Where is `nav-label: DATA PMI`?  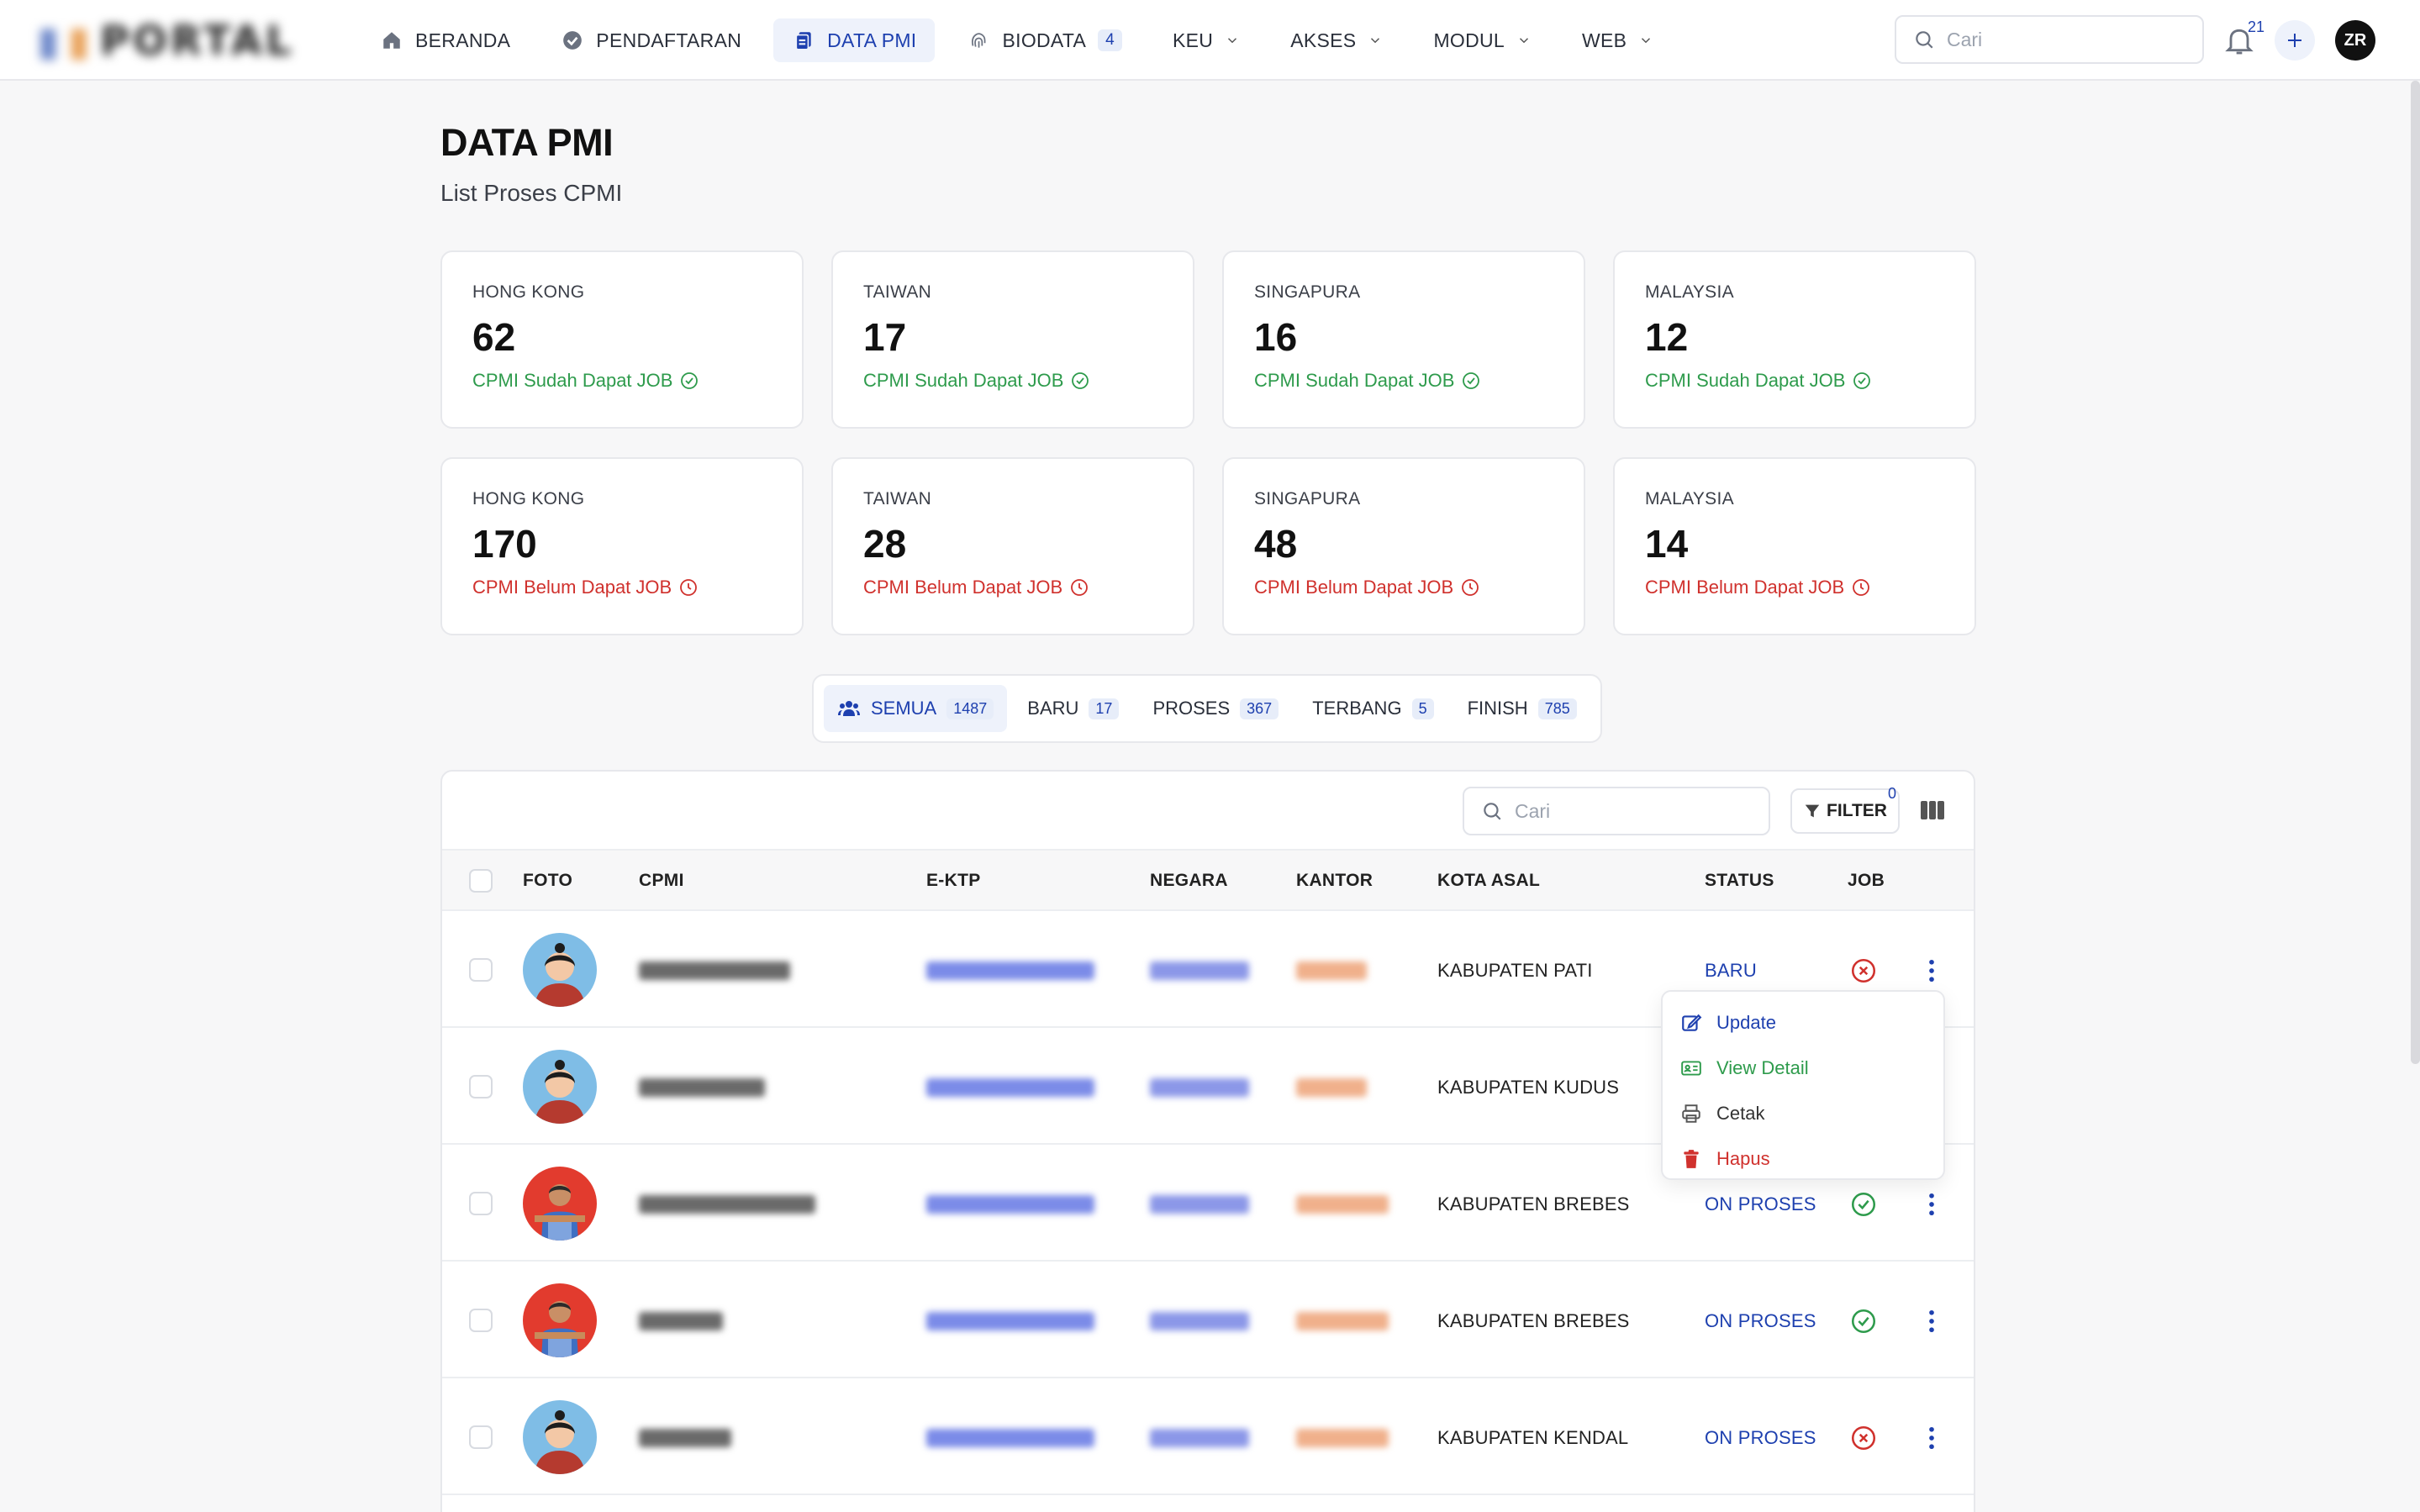 nav-label: DATA PMI is located at coordinates (872, 40).